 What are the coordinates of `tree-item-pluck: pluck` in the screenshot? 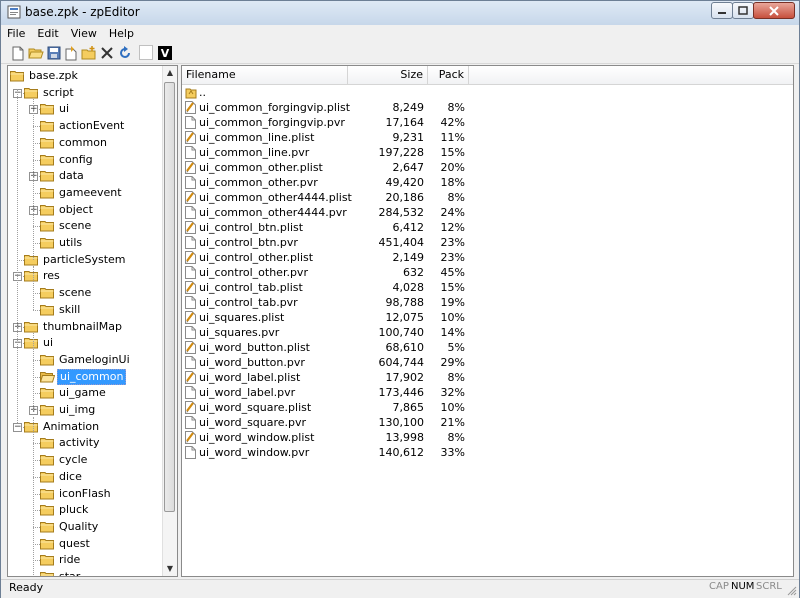 It's located at (85, 510).